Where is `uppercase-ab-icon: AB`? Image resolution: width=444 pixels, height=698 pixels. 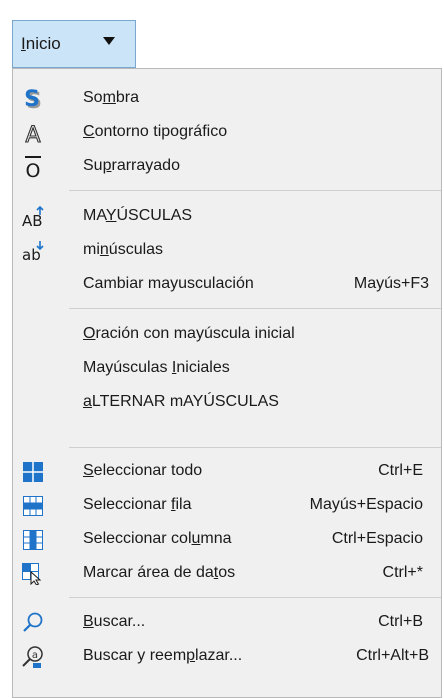
uppercase-ab-icon: AB is located at coordinates (33, 217).